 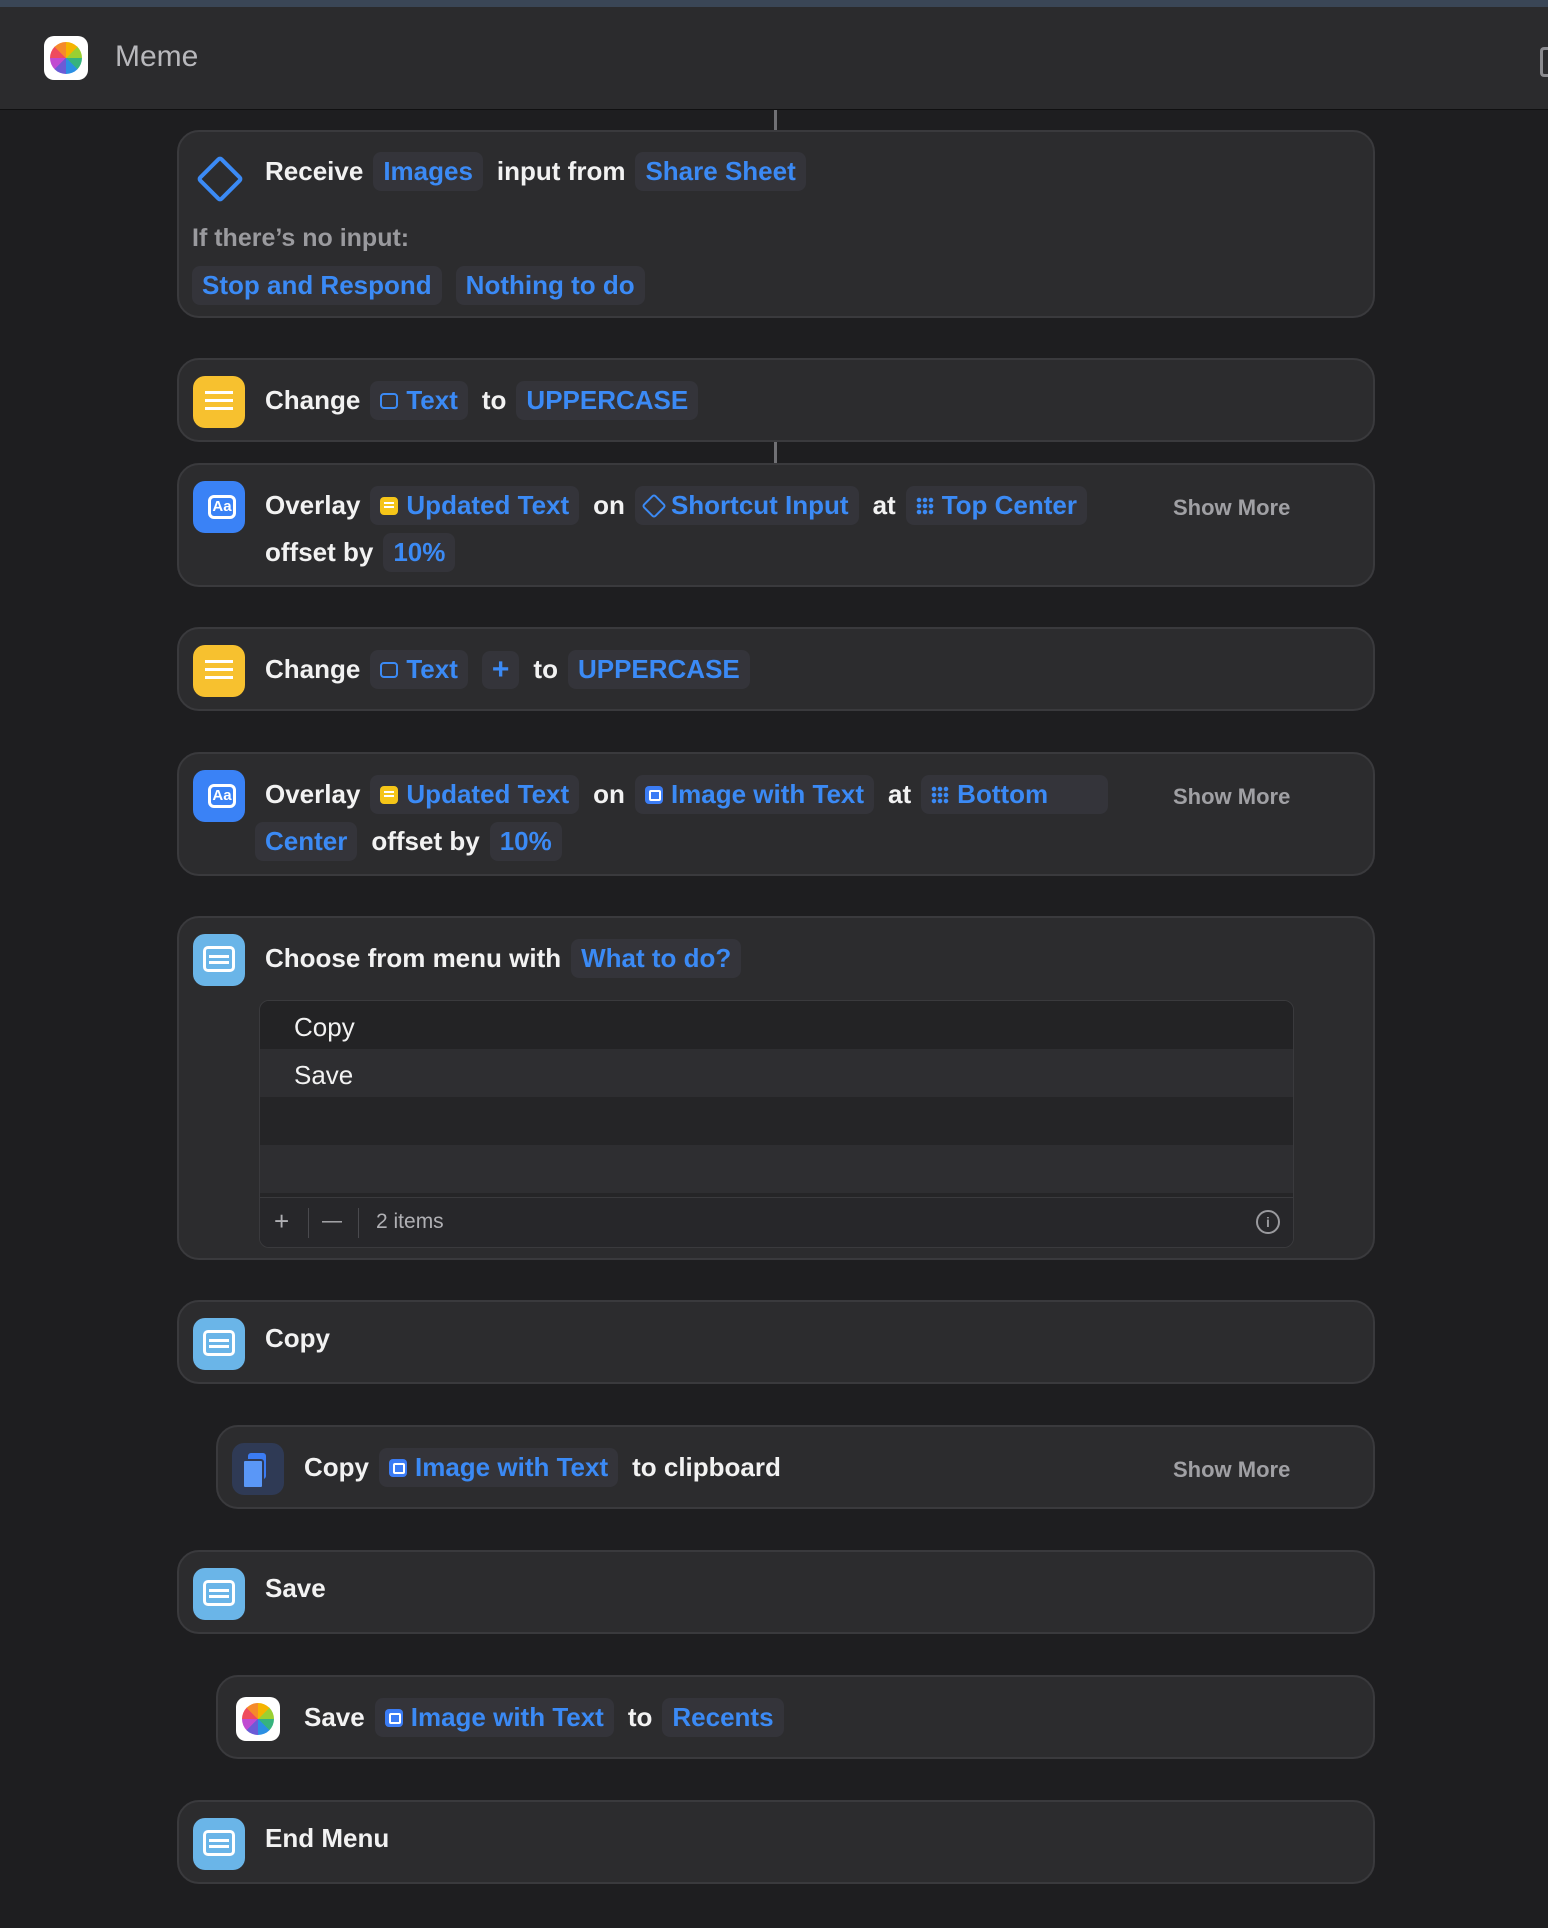 What do you see at coordinates (500, 669) in the screenshot?
I see `add-variable-button: +` at bounding box center [500, 669].